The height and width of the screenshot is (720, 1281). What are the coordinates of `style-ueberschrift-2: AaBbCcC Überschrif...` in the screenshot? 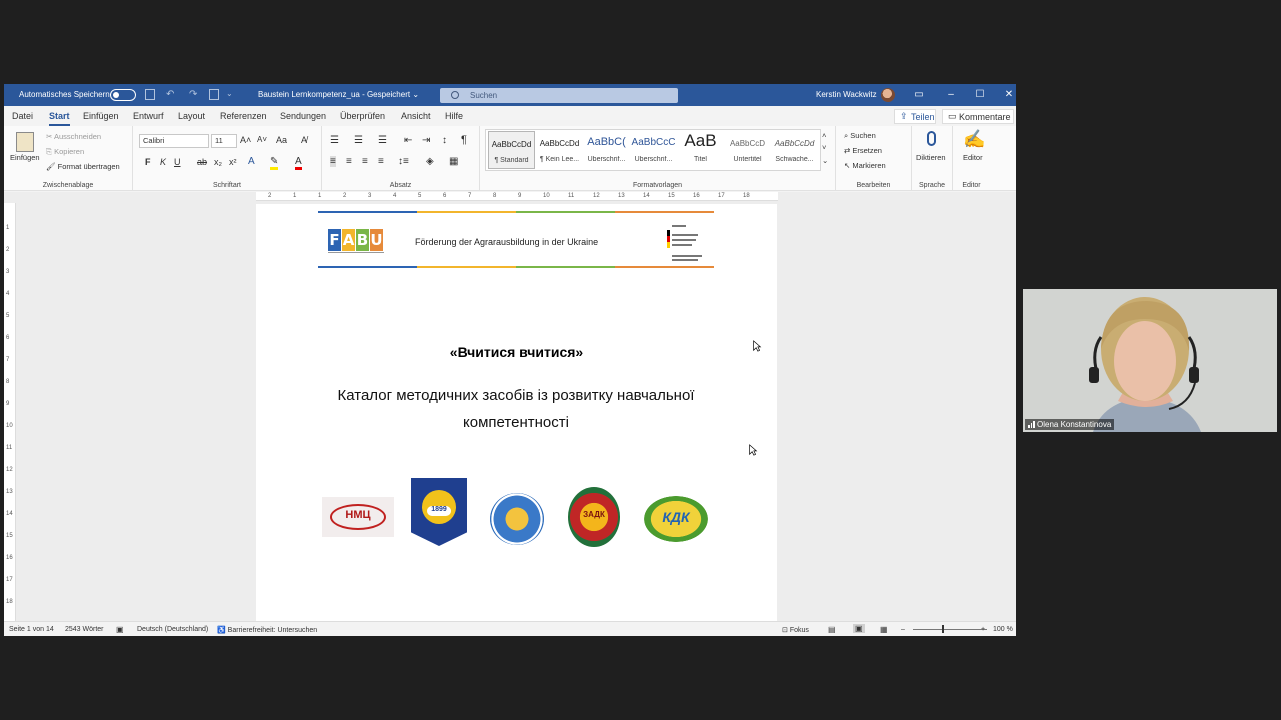 It's located at (653, 150).